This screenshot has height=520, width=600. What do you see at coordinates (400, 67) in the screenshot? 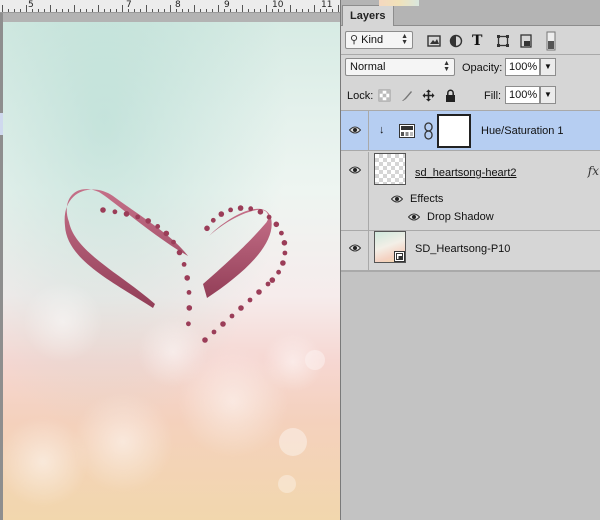
I see `blend-mode-select: Normal ▲ ▼` at bounding box center [400, 67].